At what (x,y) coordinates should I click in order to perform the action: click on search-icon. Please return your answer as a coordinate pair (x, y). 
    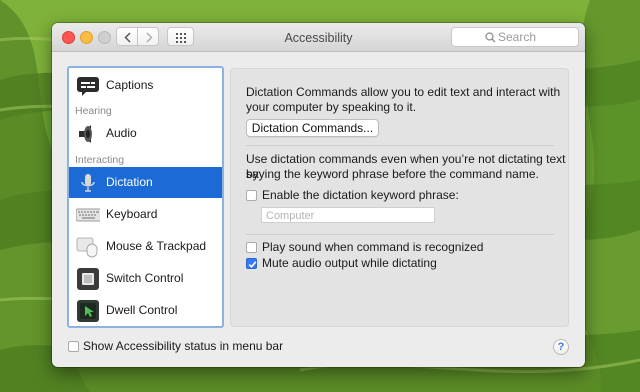
    Looking at the image, I should click on (490, 37).